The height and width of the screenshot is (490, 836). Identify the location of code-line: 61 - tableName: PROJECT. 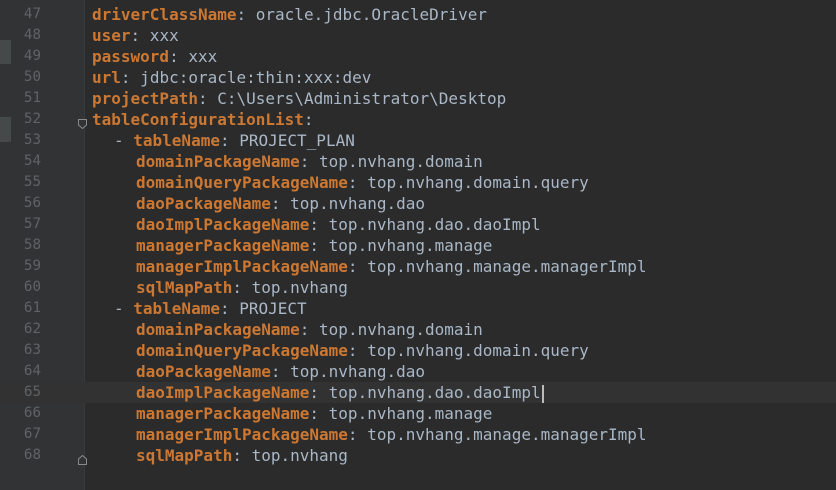
(418, 308).